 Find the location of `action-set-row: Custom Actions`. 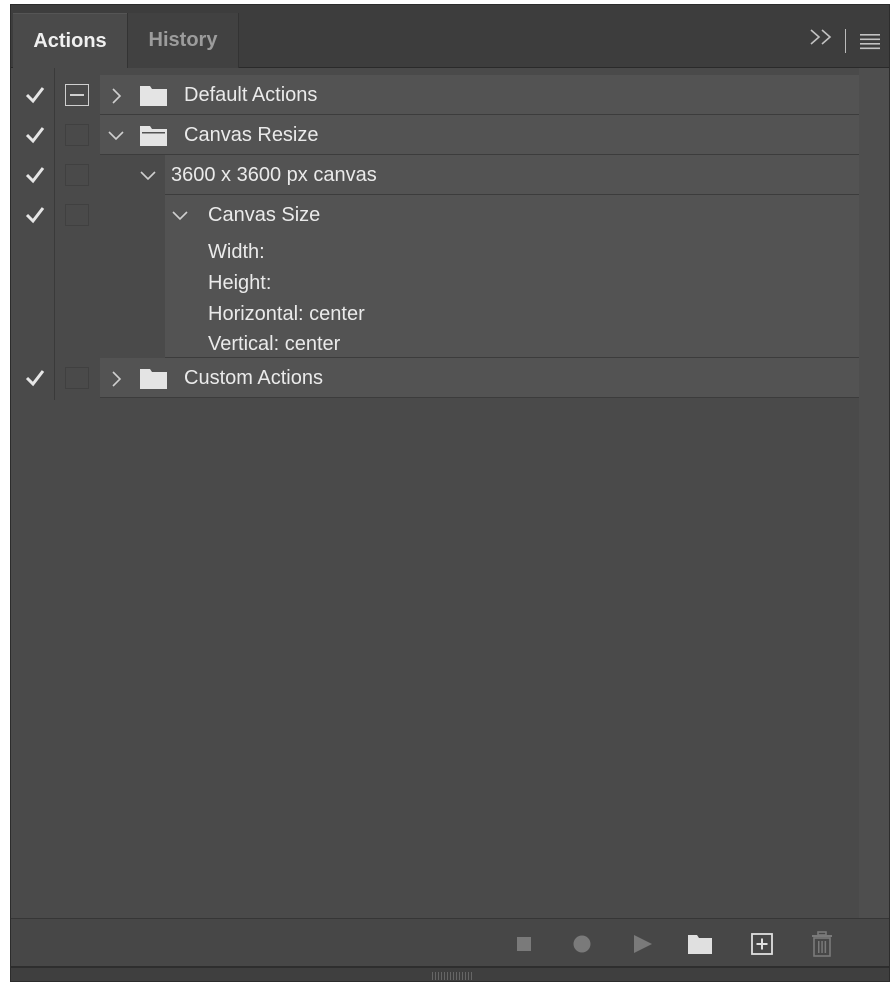

action-set-row: Custom Actions is located at coordinates (435, 378).